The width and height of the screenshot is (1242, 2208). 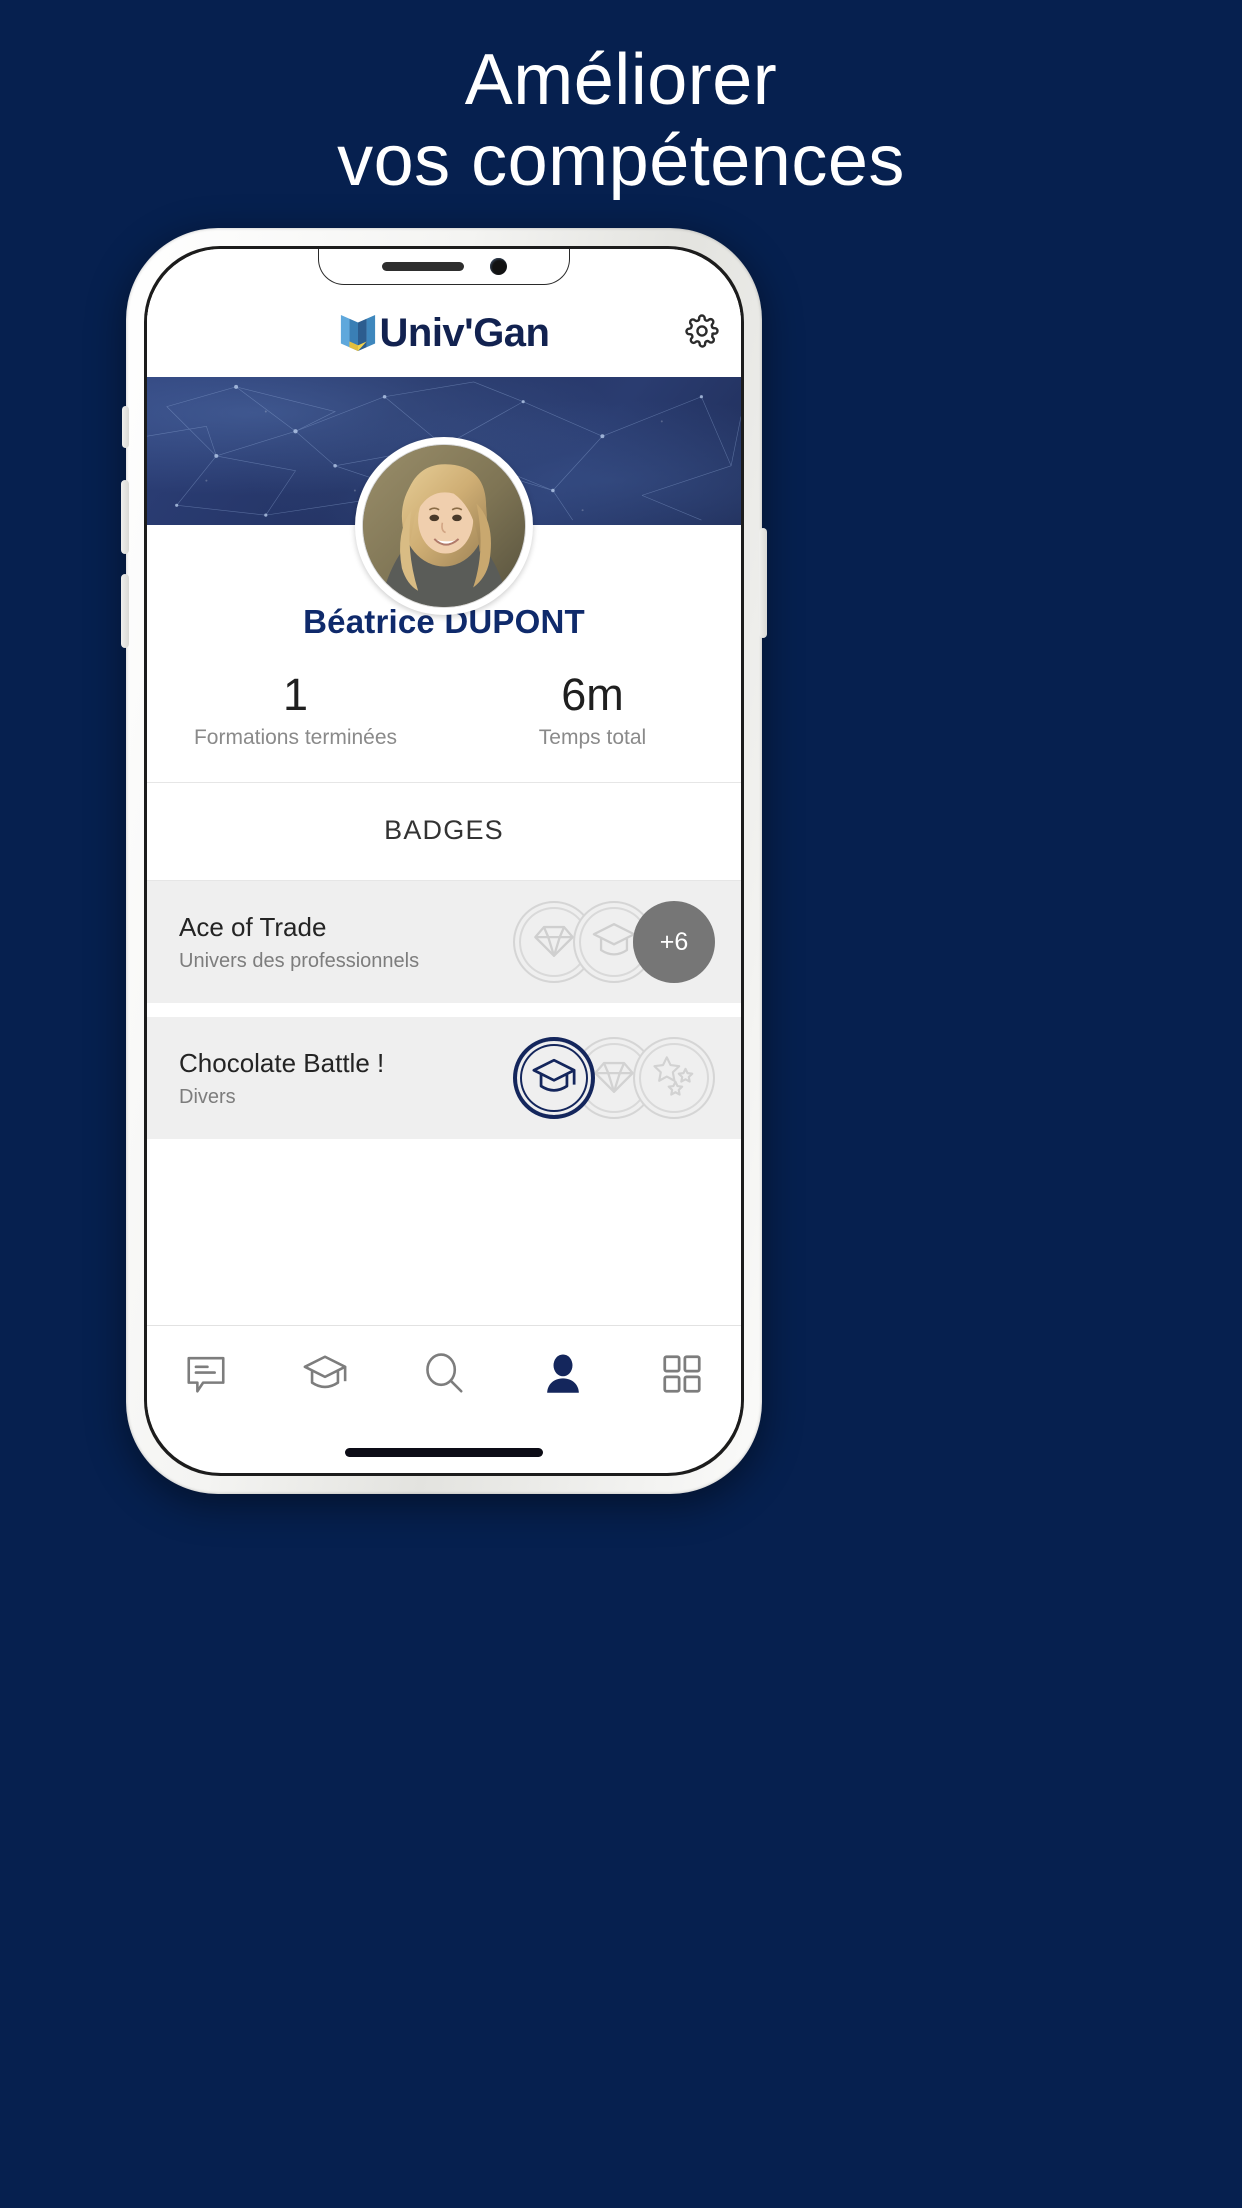 I want to click on app-header: Univ'Gan, so click(x=444, y=333).